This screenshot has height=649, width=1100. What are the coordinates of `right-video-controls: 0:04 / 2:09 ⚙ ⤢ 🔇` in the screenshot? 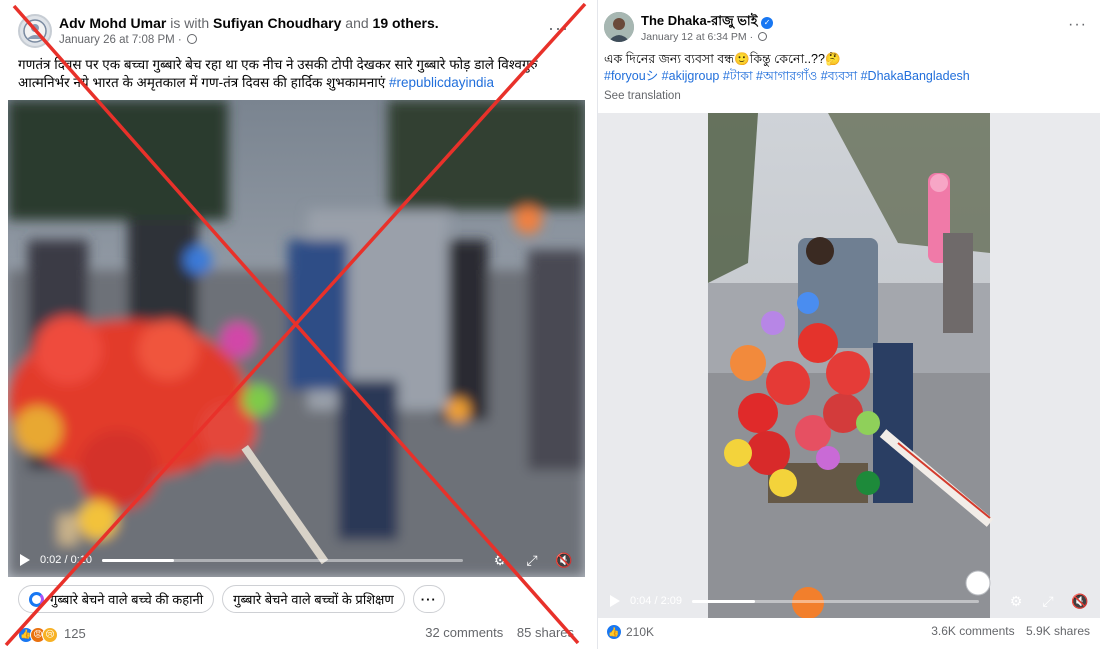 It's located at (849, 601).